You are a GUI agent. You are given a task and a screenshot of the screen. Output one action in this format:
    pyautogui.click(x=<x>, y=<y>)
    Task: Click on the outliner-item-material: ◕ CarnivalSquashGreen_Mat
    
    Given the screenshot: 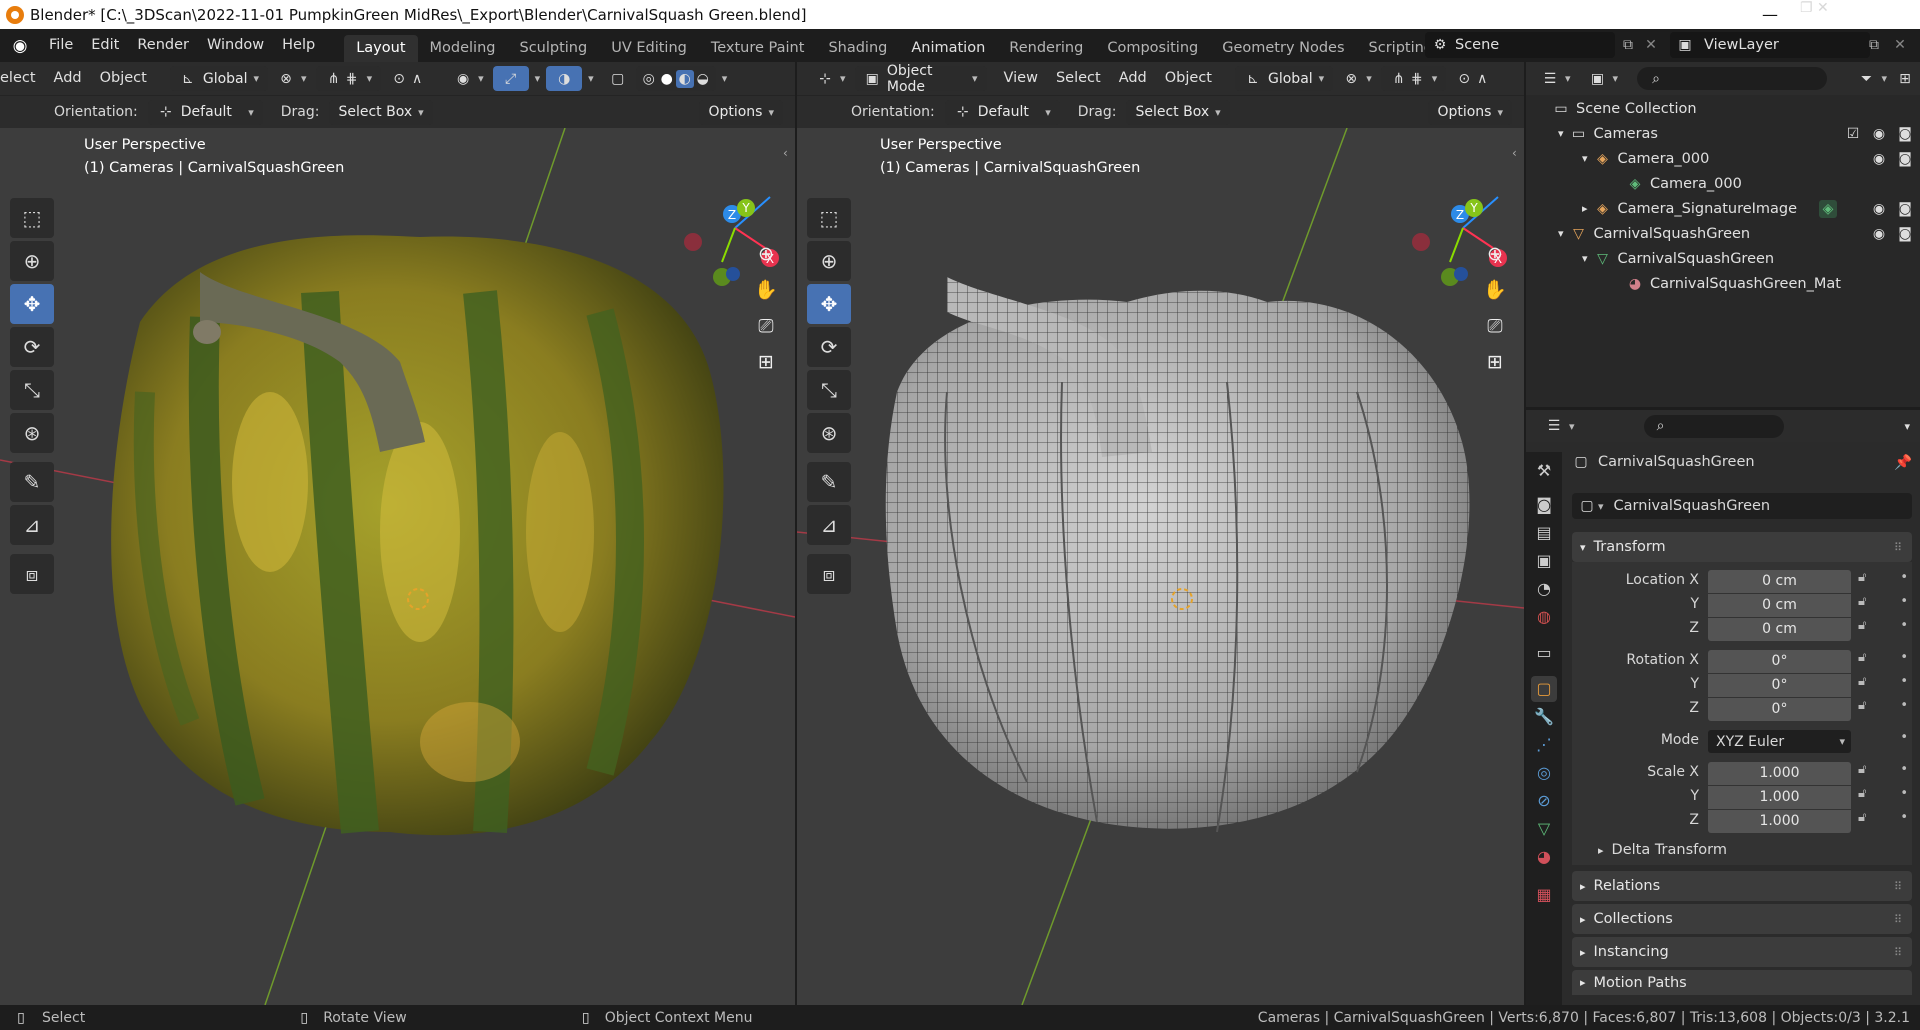 What is the action you would take?
    pyautogui.click(x=1723, y=283)
    